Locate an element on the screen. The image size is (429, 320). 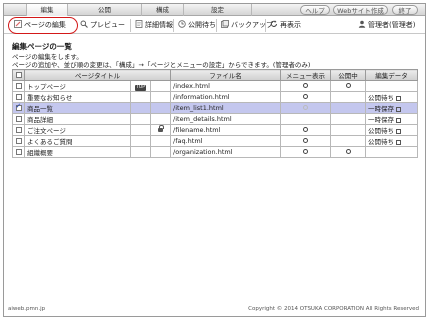
tab-structure: 構成 is located at coordinates (163, 10).